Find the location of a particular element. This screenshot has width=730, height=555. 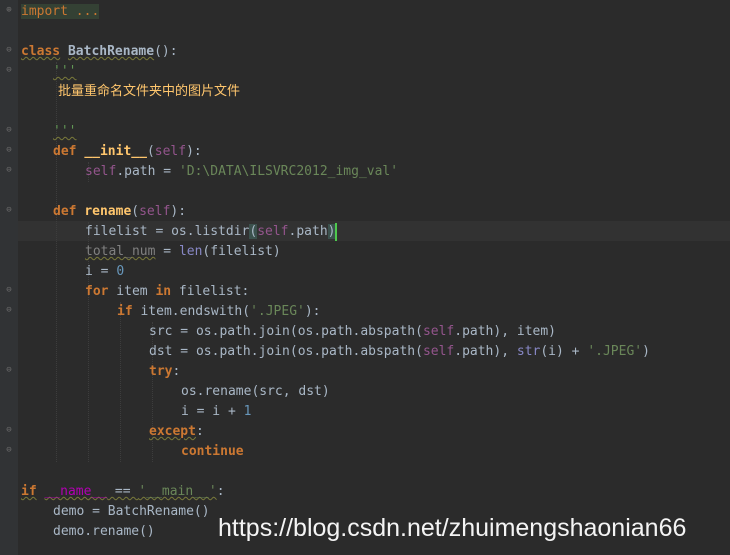

code-line-23: continue is located at coordinates (212, 452).